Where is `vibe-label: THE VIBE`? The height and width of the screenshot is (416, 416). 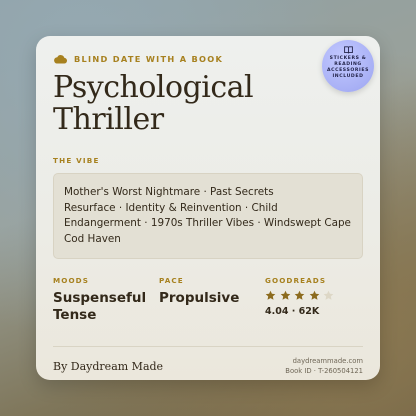
vibe-label: THE VIBE is located at coordinates (76, 160).